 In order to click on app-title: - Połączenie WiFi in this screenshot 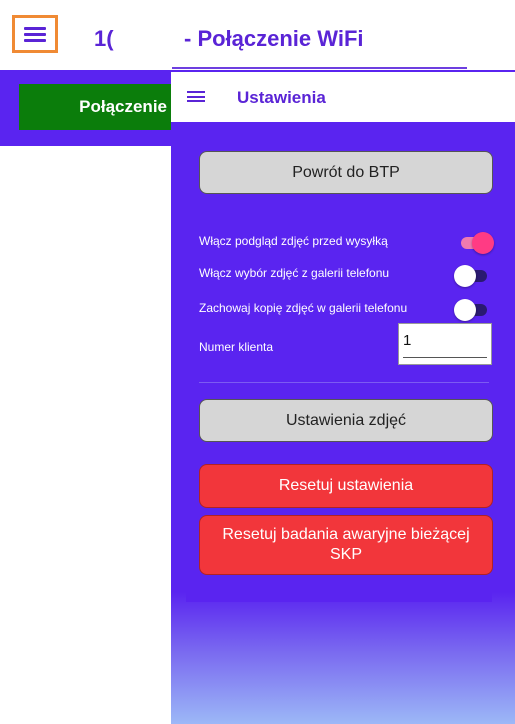, I will do `click(274, 38)`.